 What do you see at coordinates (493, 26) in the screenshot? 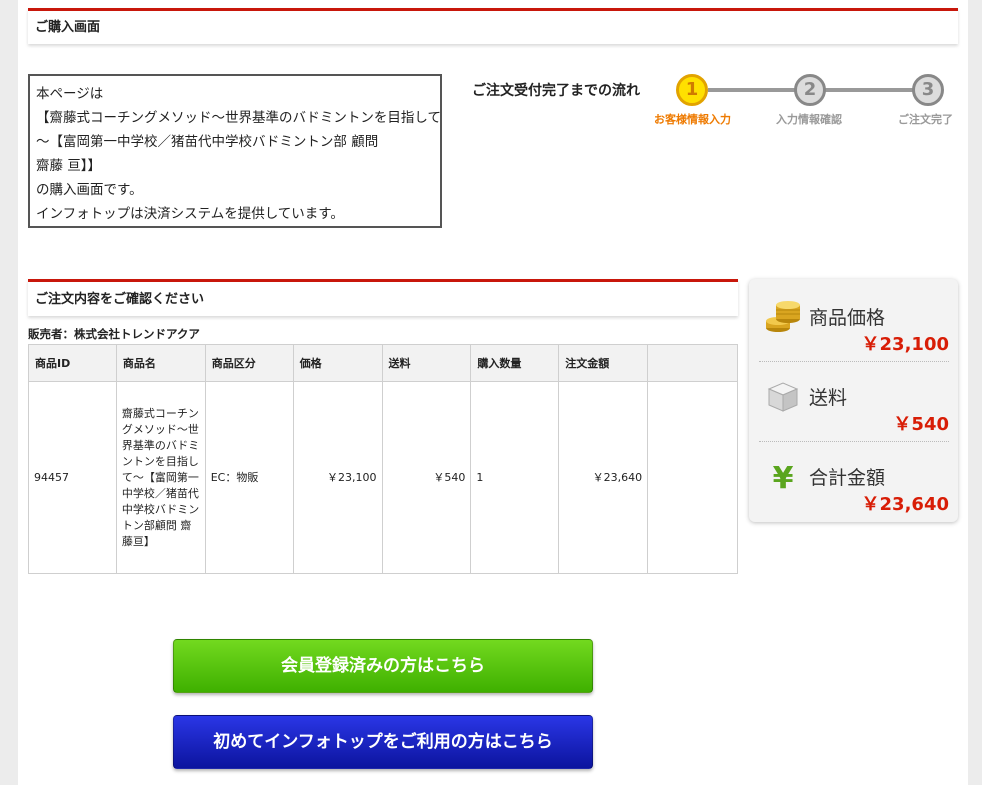
I see `page-title-bar: ご購入画面` at bounding box center [493, 26].